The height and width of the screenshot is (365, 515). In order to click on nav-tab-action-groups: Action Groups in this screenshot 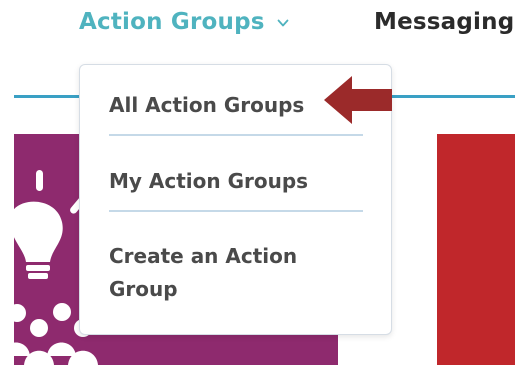, I will do `click(184, 22)`.